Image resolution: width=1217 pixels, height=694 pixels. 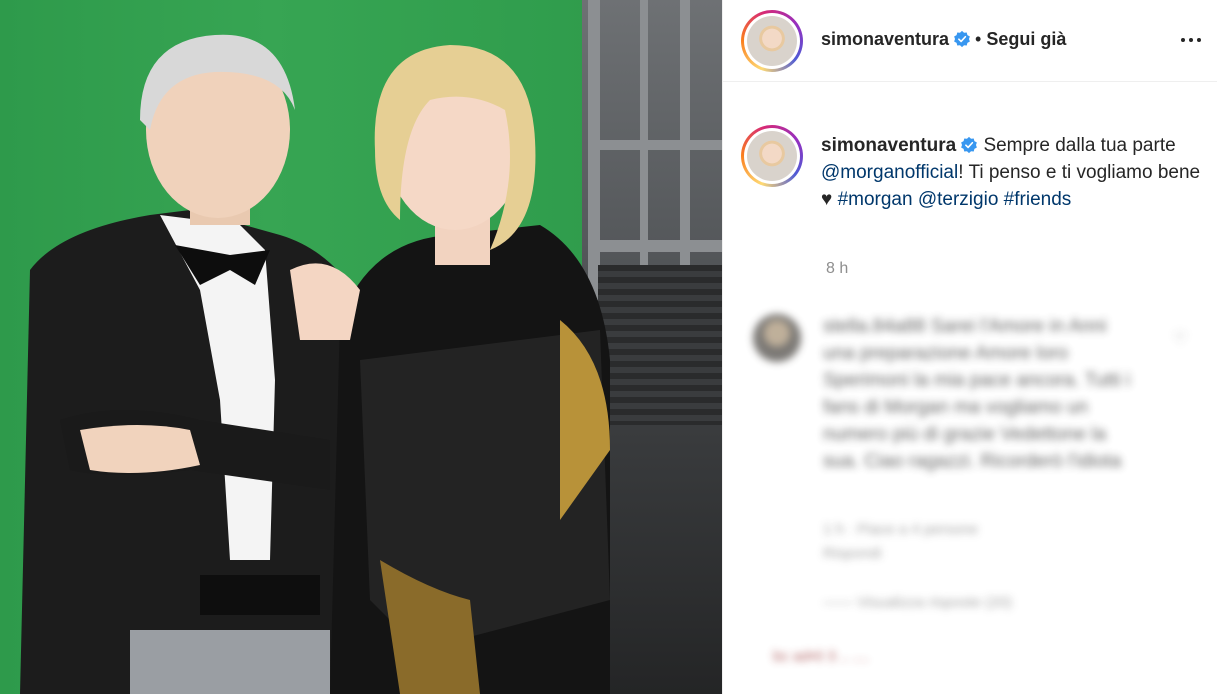 I want to click on reply-link: Rispondi, so click(x=900, y=554).